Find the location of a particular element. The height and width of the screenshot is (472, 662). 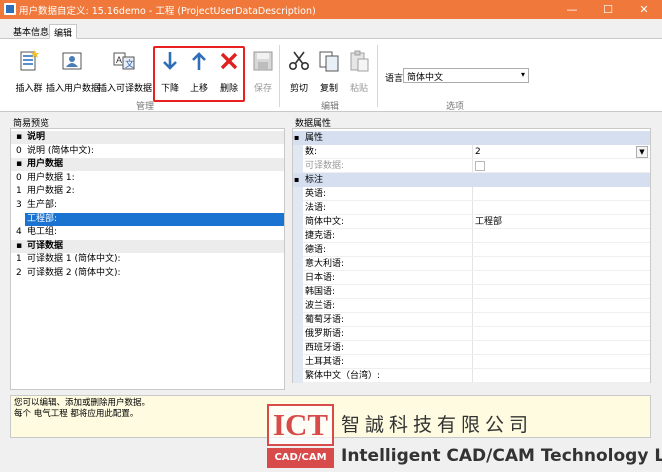

list-section-header: ▪ 可译数据 is located at coordinates (147, 246).